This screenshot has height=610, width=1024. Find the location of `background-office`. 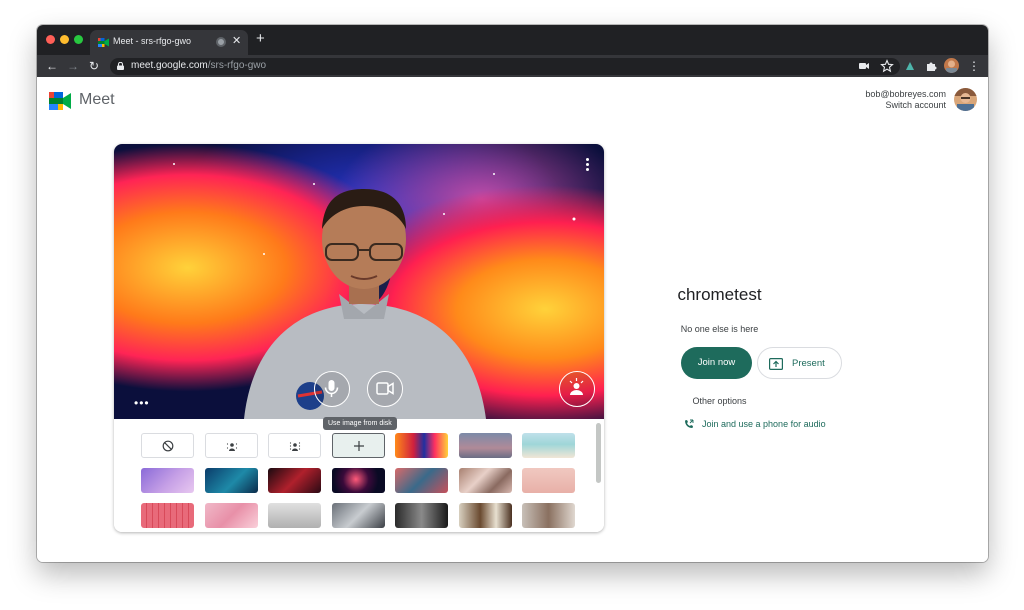

background-office is located at coordinates (548, 515).